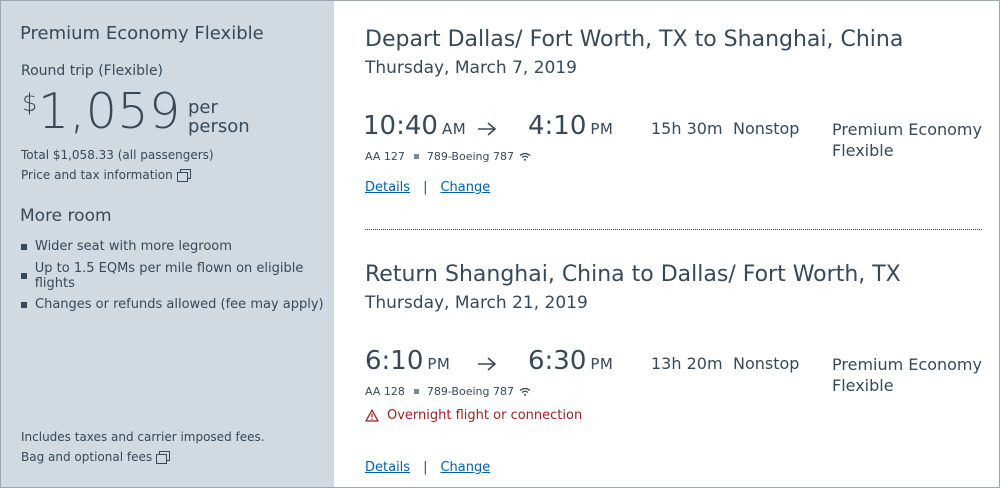 This screenshot has height=488, width=1000. Describe the element at coordinates (92, 71) in the screenshot. I see `trip-type: Round trip (Flexible)` at that location.